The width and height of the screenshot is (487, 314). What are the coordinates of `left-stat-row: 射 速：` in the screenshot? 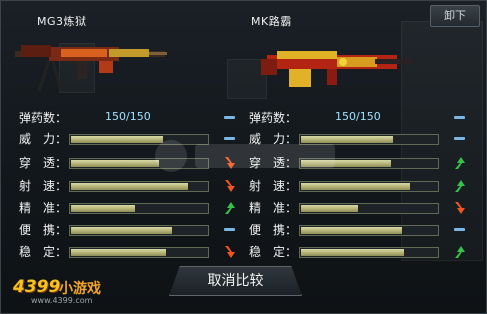 It's located at (134, 187).